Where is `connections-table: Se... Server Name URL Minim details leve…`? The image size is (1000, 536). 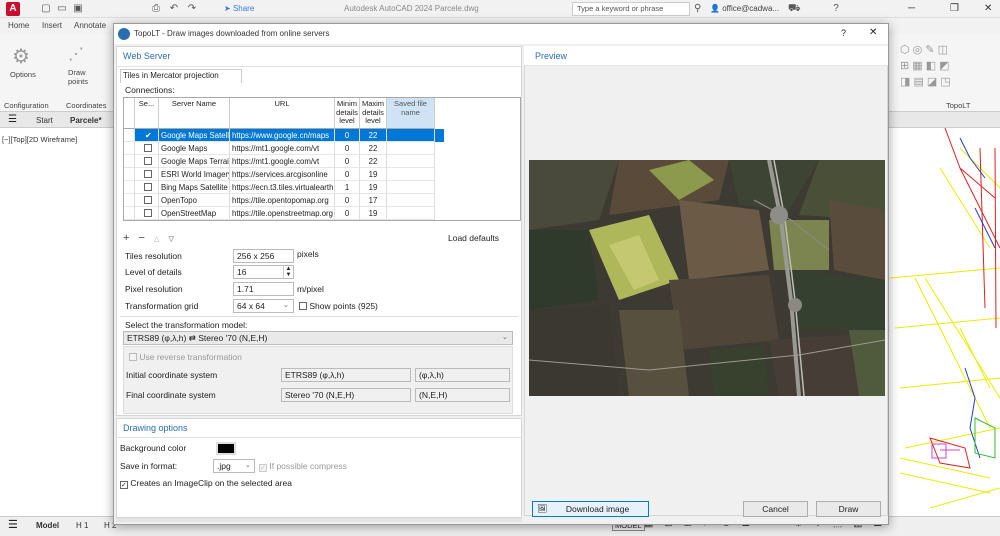 connections-table: Se... Server Name URL Minim details leve… is located at coordinates (322, 159).